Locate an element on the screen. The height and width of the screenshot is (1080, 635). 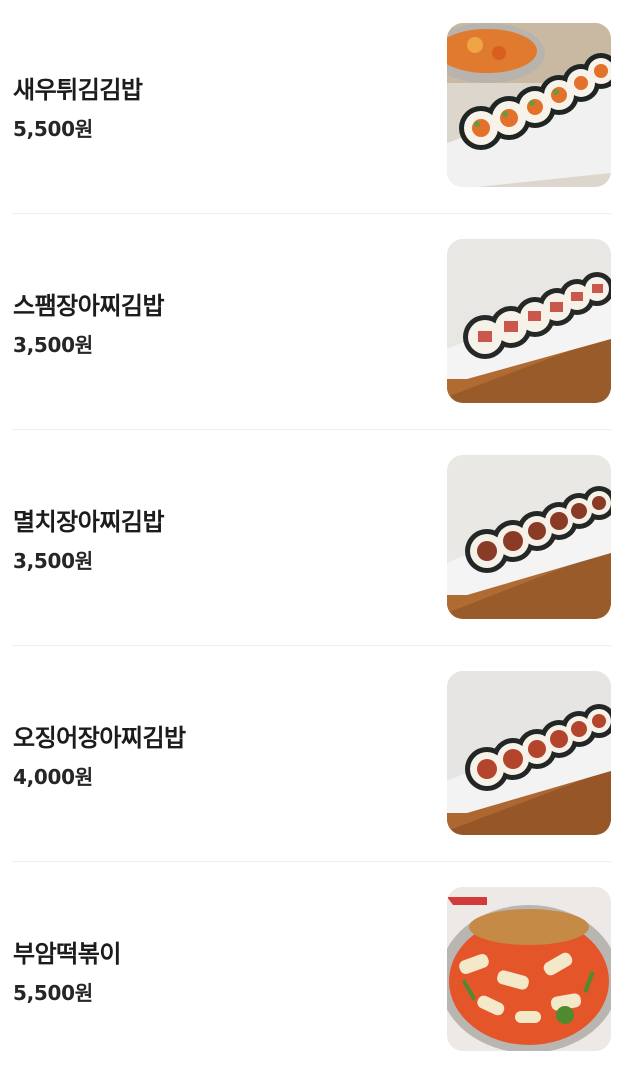
menu-item-price: 4,000원 is located at coordinates (53, 777).